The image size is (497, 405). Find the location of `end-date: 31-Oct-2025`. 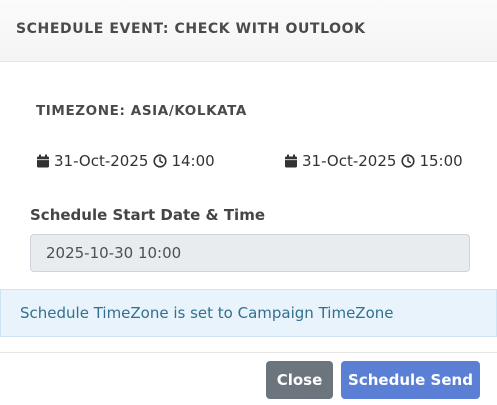

end-date: 31-Oct-2025 is located at coordinates (349, 161).